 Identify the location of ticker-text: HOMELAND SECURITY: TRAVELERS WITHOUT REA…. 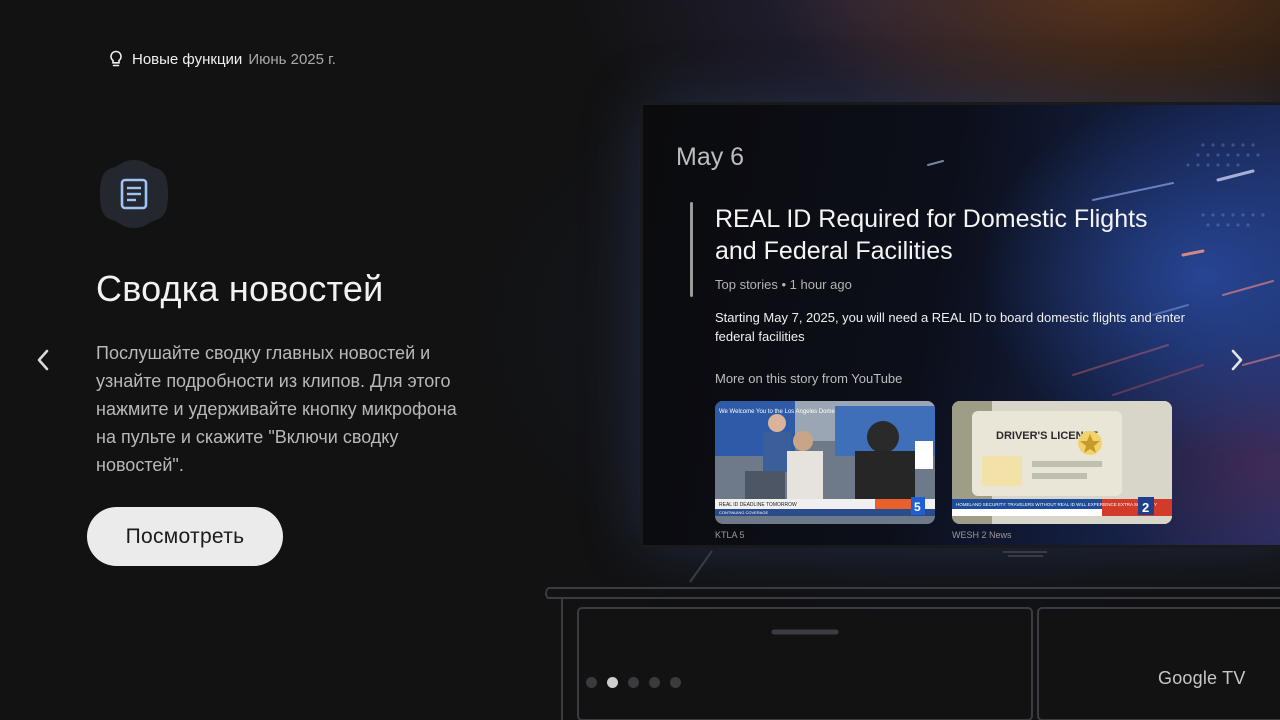
(1056, 504).